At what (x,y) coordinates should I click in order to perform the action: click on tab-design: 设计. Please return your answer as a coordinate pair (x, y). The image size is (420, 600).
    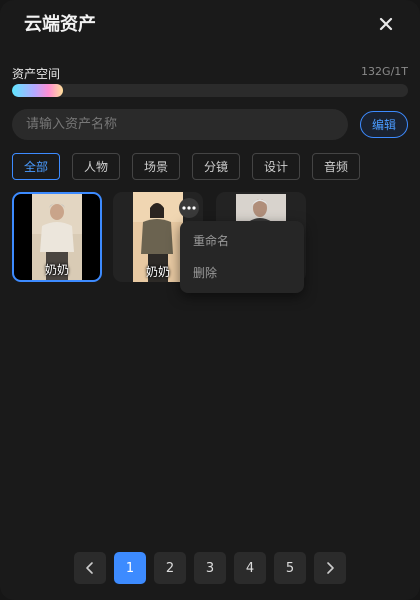
    Looking at the image, I should click on (276, 166).